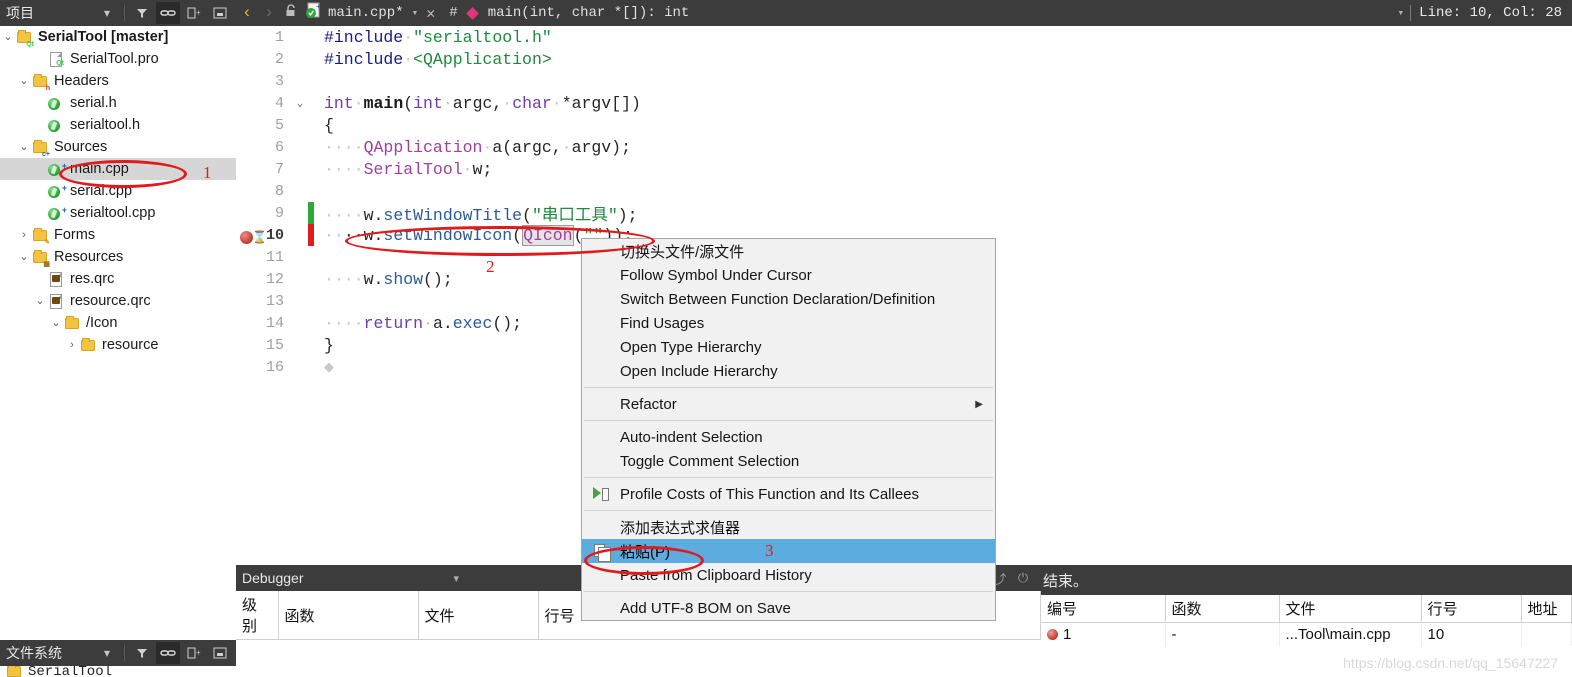 Image resolution: width=1572 pixels, height=677 pixels. Describe the element at coordinates (453, 13) in the screenshot. I see `hash-icon: #` at that location.